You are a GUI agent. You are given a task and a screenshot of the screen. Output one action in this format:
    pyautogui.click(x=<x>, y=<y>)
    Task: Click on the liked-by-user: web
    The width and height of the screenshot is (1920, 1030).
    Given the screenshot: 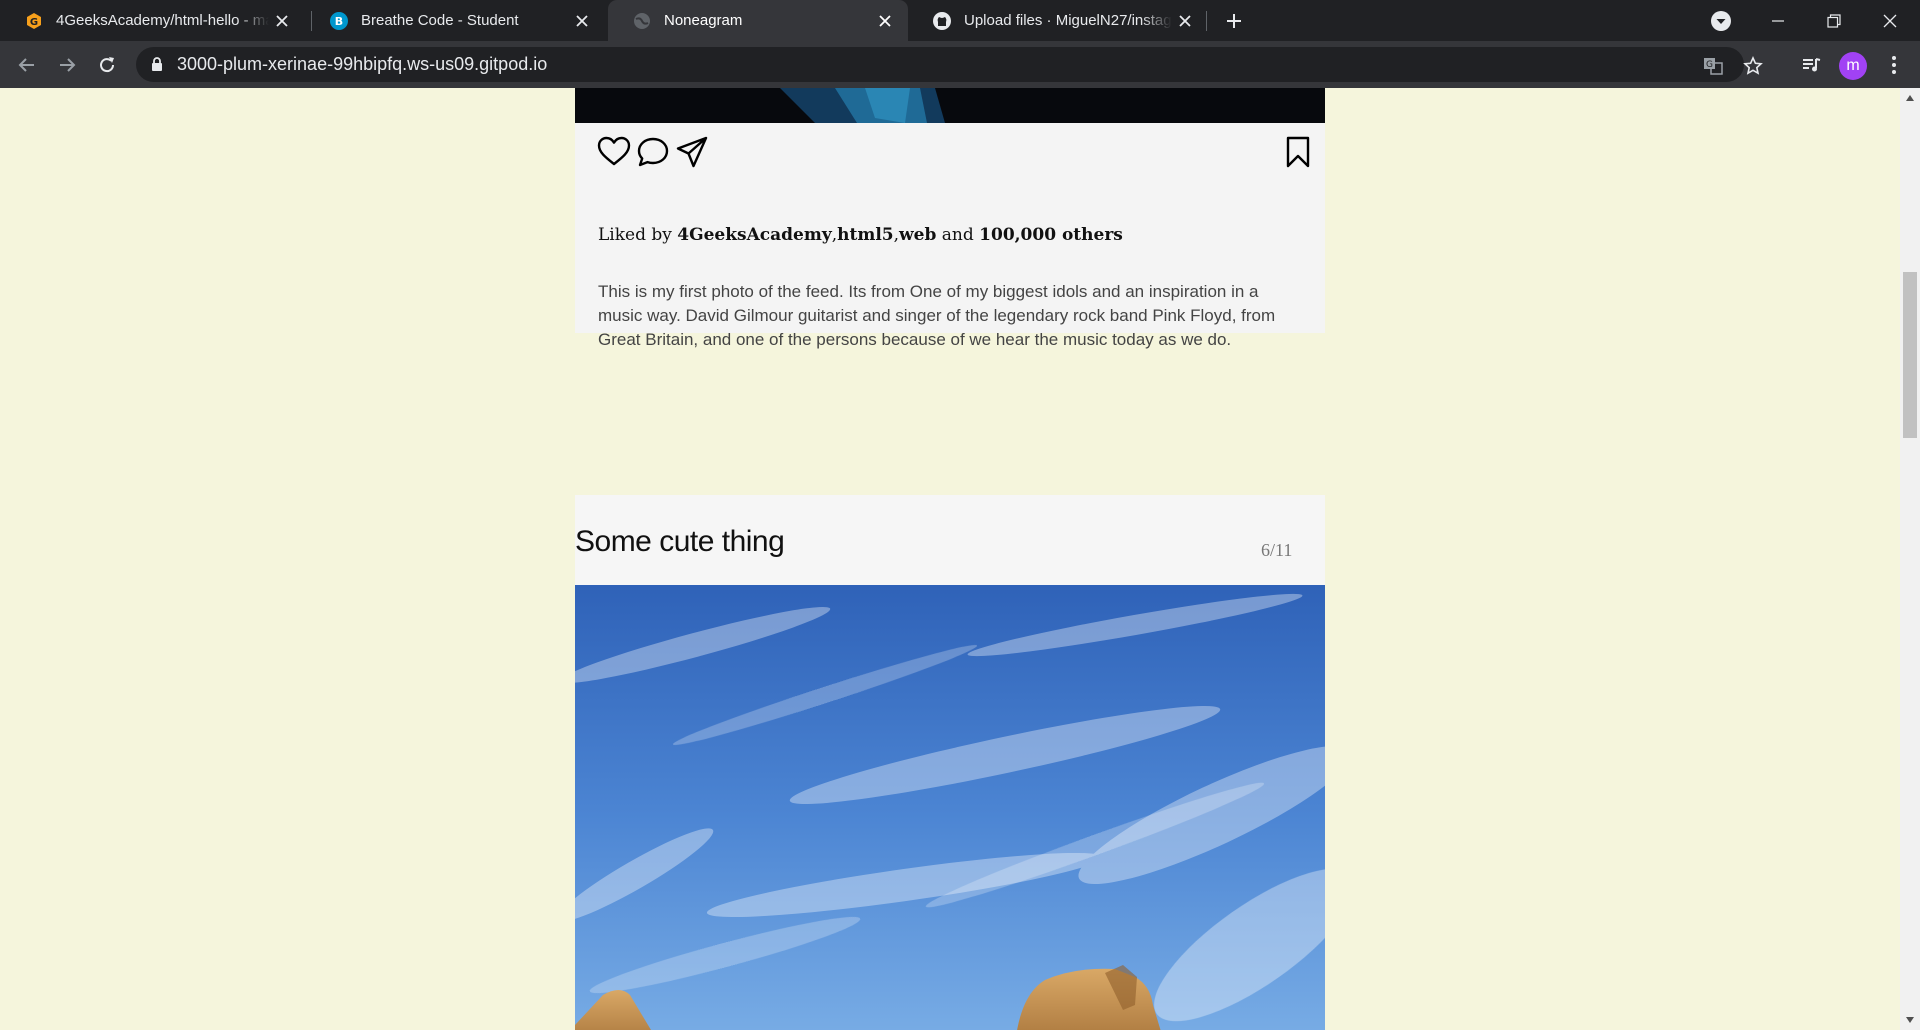 What is the action you would take?
    pyautogui.click(x=917, y=235)
    